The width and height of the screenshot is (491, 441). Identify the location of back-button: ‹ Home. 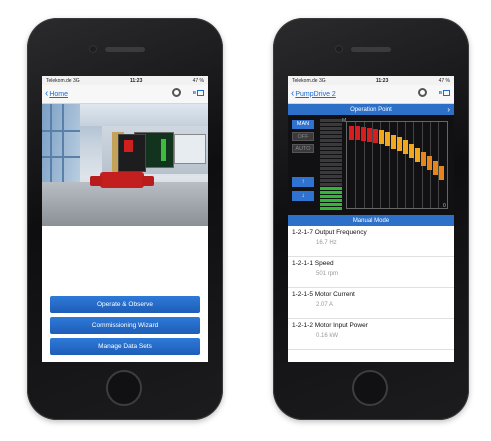
(57, 93).